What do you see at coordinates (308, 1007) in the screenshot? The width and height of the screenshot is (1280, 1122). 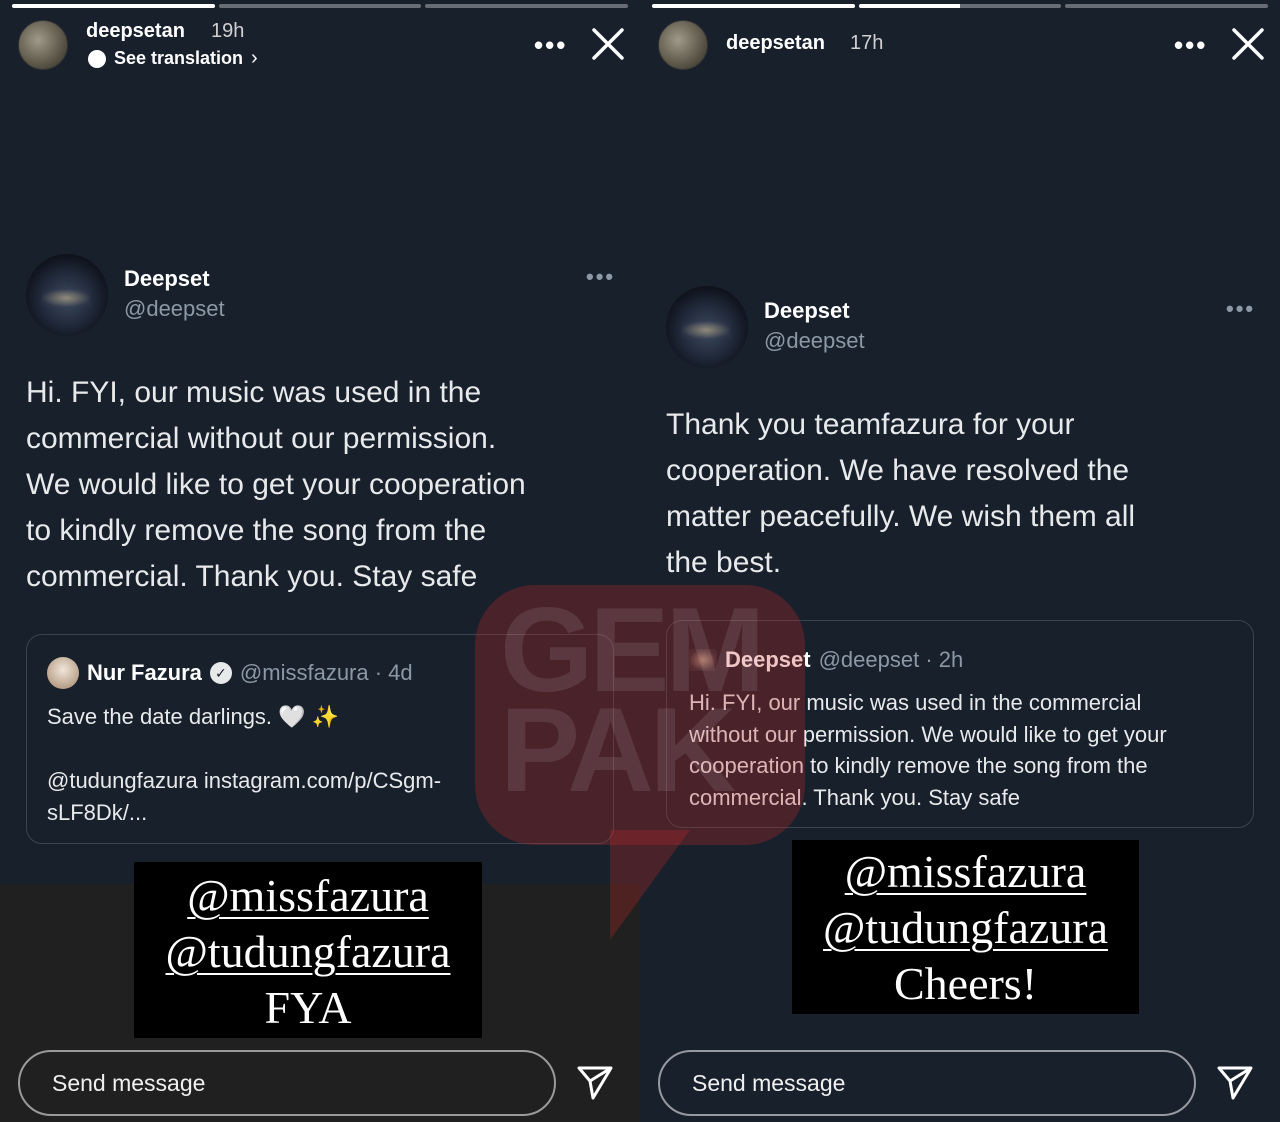 I see `sticker-caption: FYA` at bounding box center [308, 1007].